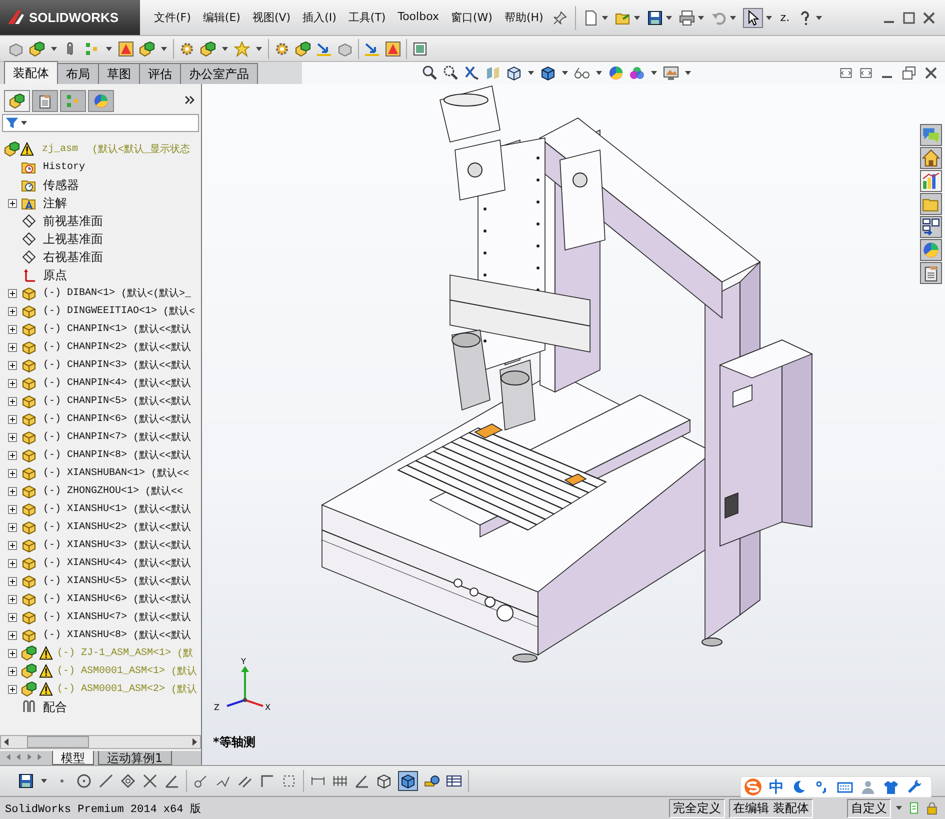 The width and height of the screenshot is (945, 819). Describe the element at coordinates (931, 135) in the screenshot. I see `chat-tab` at that location.